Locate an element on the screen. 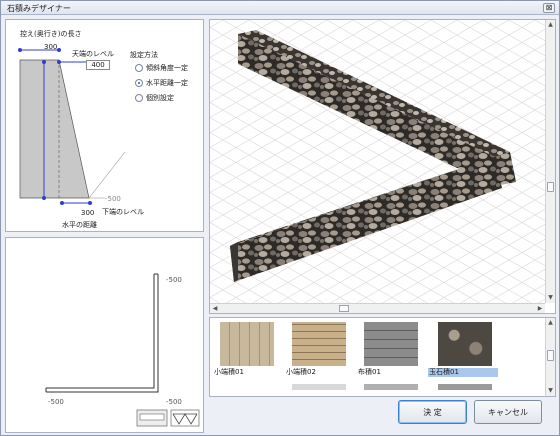 Image resolution: width=560 pixels, height=436 pixels. radio-individual is located at coordinates (139, 98).